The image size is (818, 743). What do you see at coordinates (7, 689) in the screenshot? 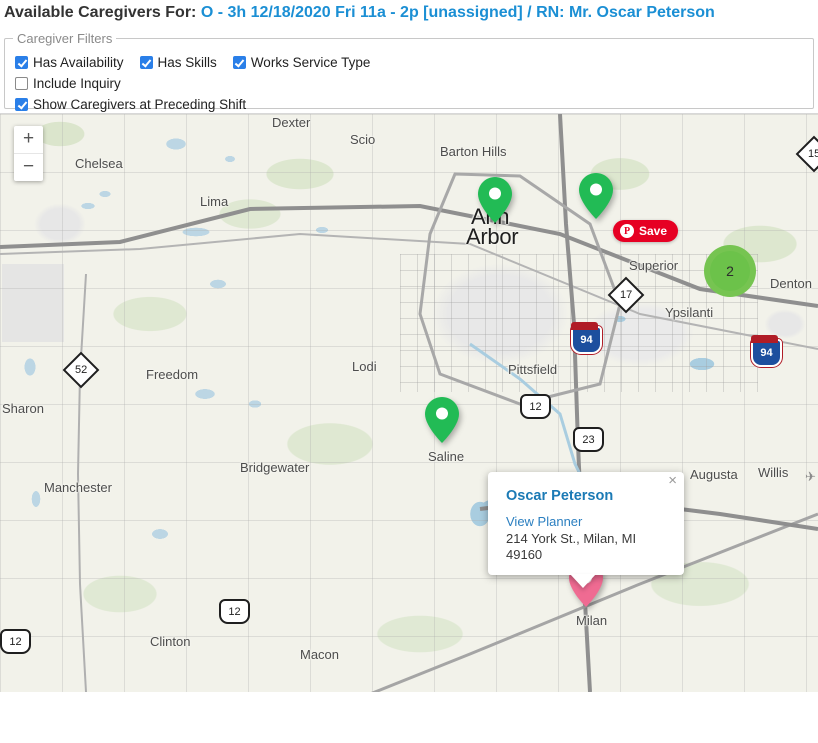
I see `map-attribution` at bounding box center [7, 689].